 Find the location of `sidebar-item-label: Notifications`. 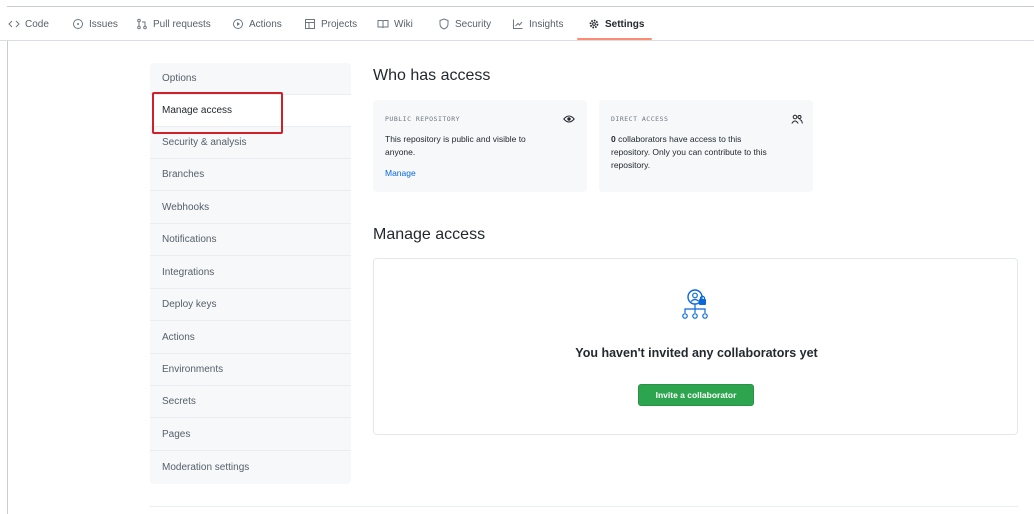

sidebar-item-label: Notifications is located at coordinates (189, 239).